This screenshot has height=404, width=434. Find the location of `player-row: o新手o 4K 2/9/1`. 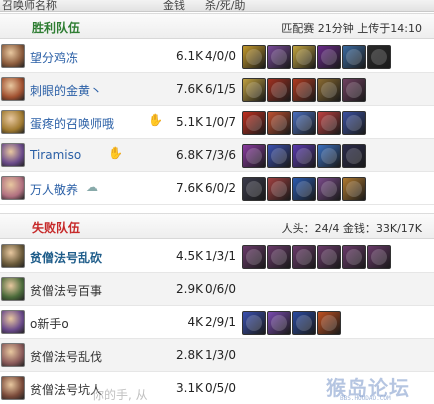

player-row: o新手o 4K 2/9/1 is located at coordinates (217, 322).